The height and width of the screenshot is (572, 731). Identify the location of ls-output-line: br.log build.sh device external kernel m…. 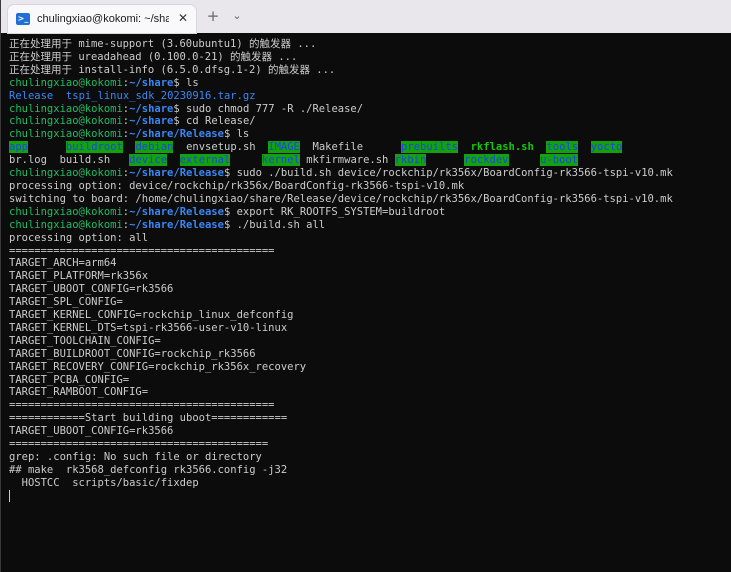
(370, 160).